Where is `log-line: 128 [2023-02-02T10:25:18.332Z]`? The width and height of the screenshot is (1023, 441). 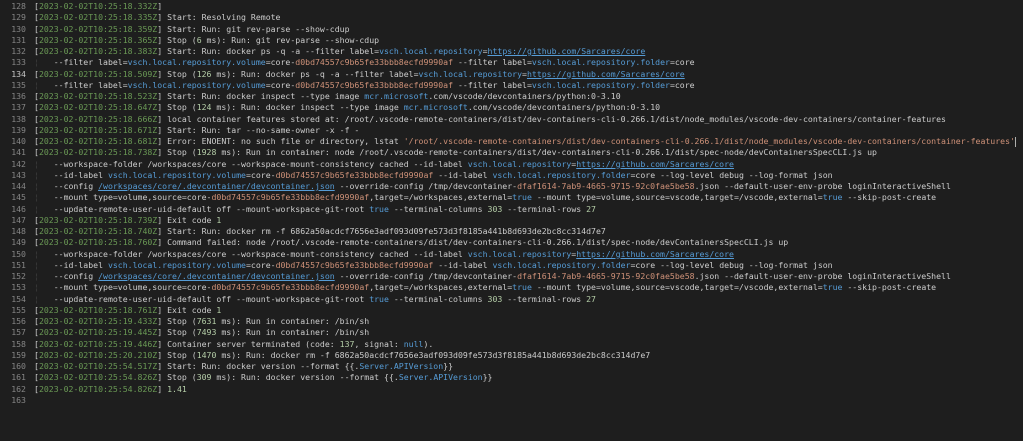
log-line: 128 [2023-02-02T10:25:18.332Z] is located at coordinates (511, 6).